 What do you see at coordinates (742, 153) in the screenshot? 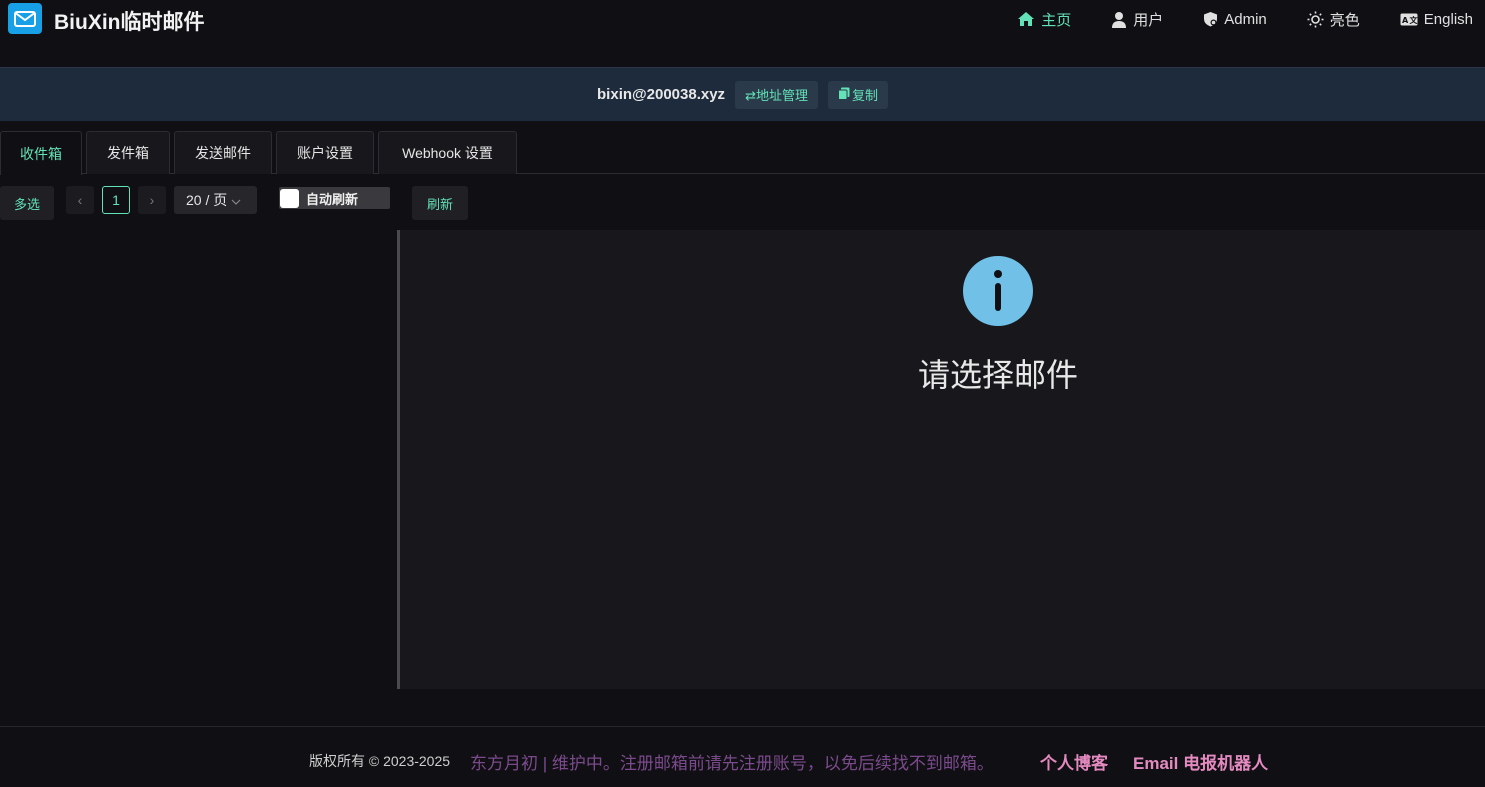
I see `mail-tabs: 收件箱 发件箱 发送邮件 账户设置 Webhook 设置` at bounding box center [742, 153].